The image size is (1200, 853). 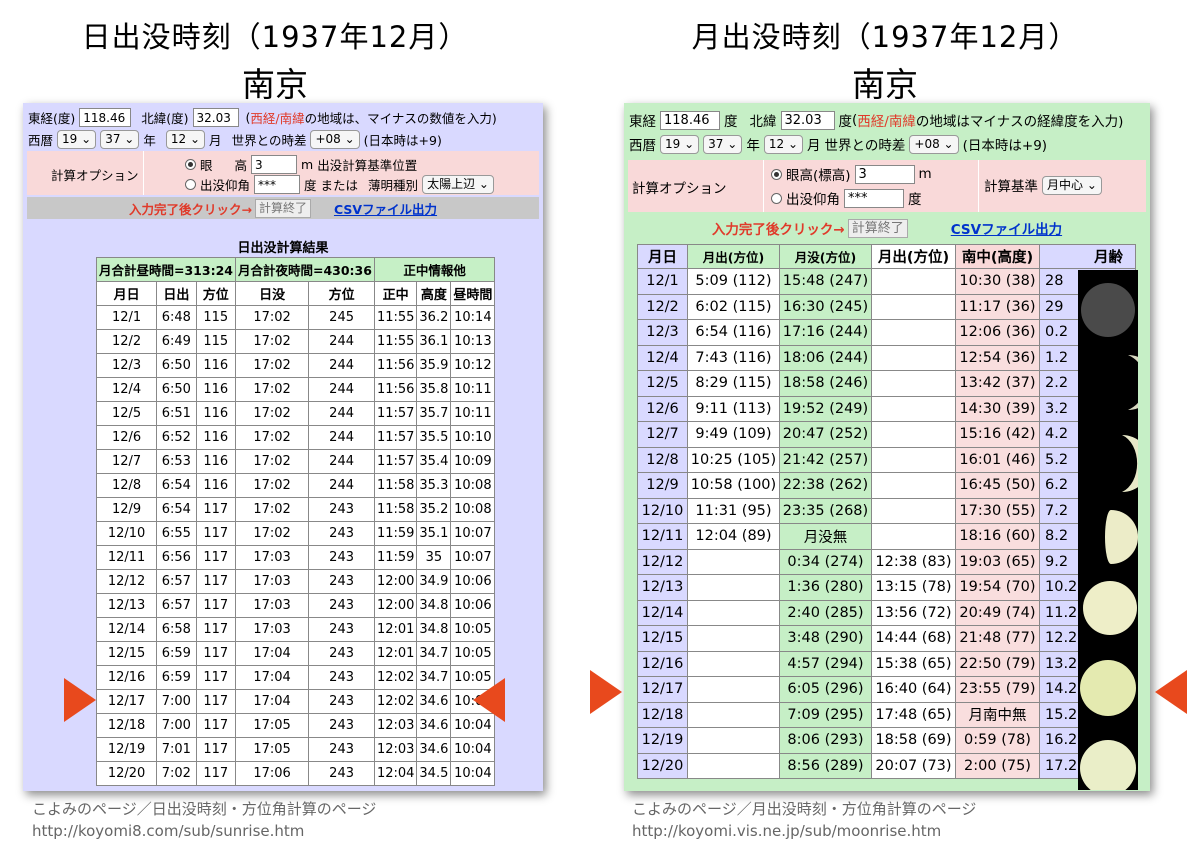 What do you see at coordinates (818, 176) in the screenshot?
I see `eye-label: 眼高(標高)` at bounding box center [818, 176].